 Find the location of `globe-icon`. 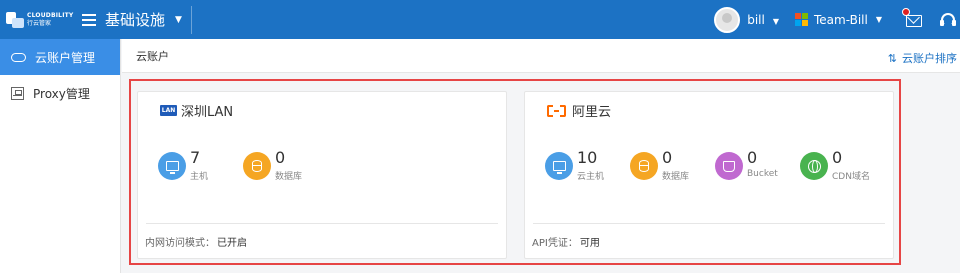

globe-icon is located at coordinates (814, 166).